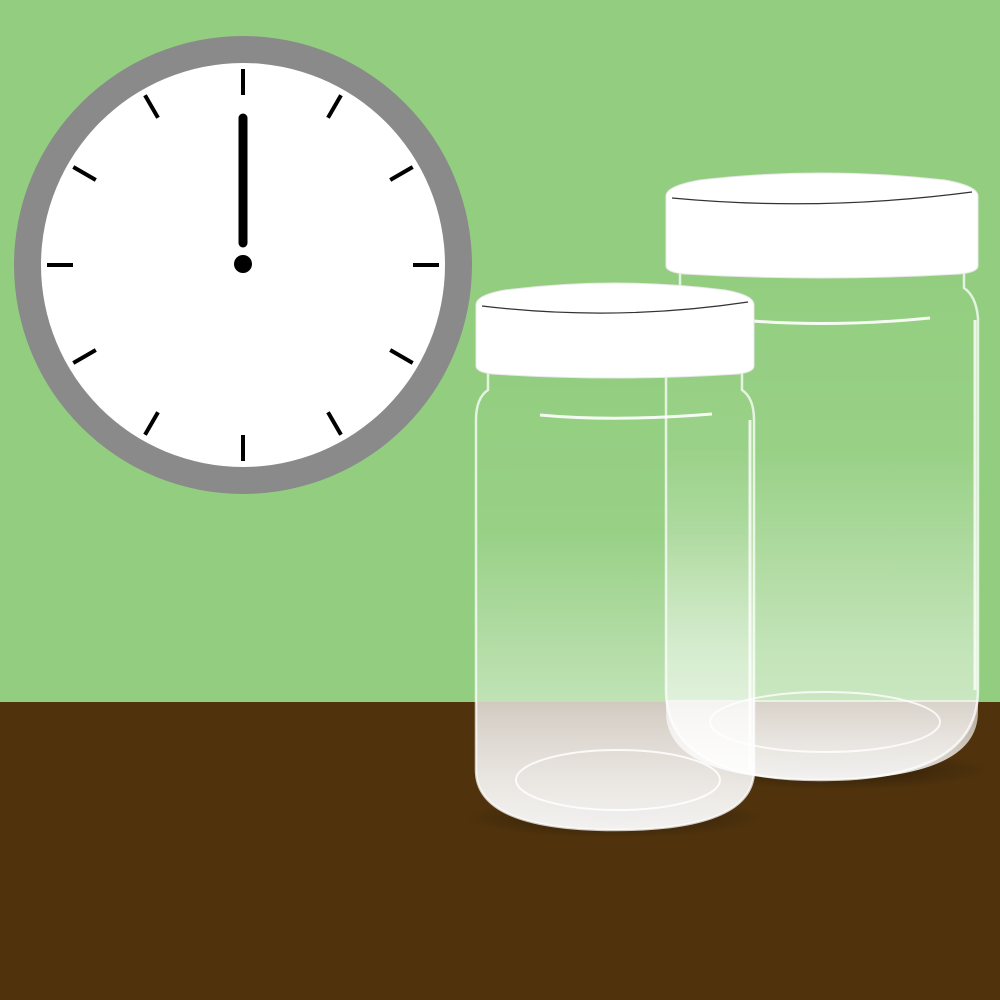 This screenshot has height=1000, width=1000. What do you see at coordinates (615, 330) in the screenshot?
I see `front-jar-lid` at bounding box center [615, 330].